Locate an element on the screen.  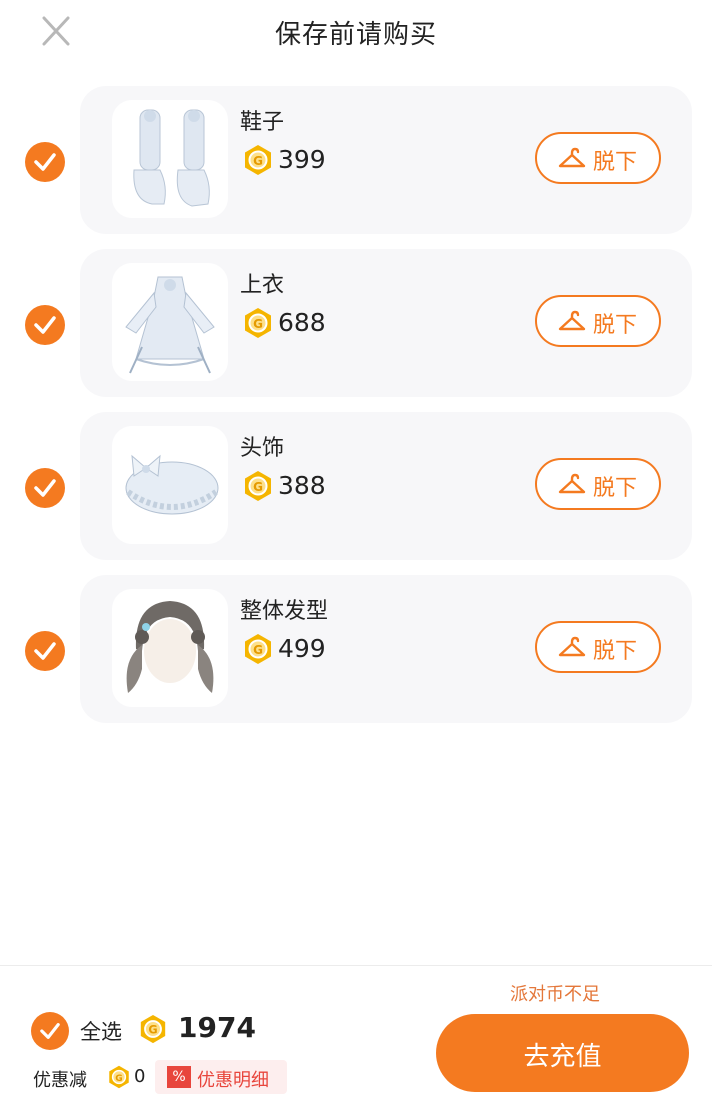
list-item: 整体发型 G 499 脱下 is located at coordinates (356, 656).